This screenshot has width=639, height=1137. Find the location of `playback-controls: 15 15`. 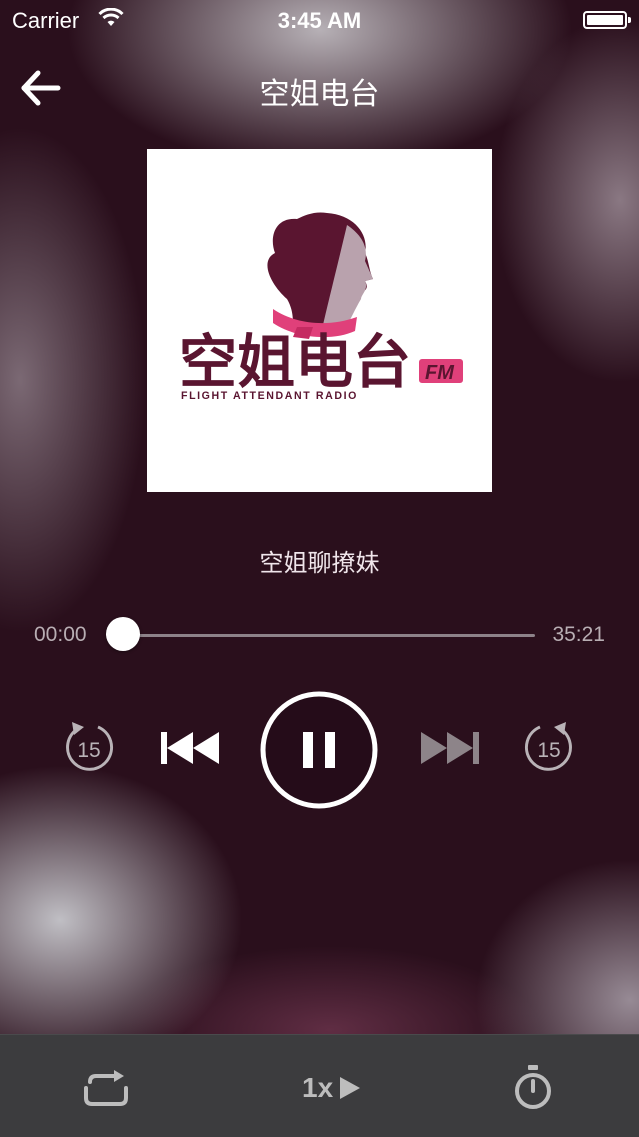

playback-controls: 15 15 is located at coordinates (319, 750).